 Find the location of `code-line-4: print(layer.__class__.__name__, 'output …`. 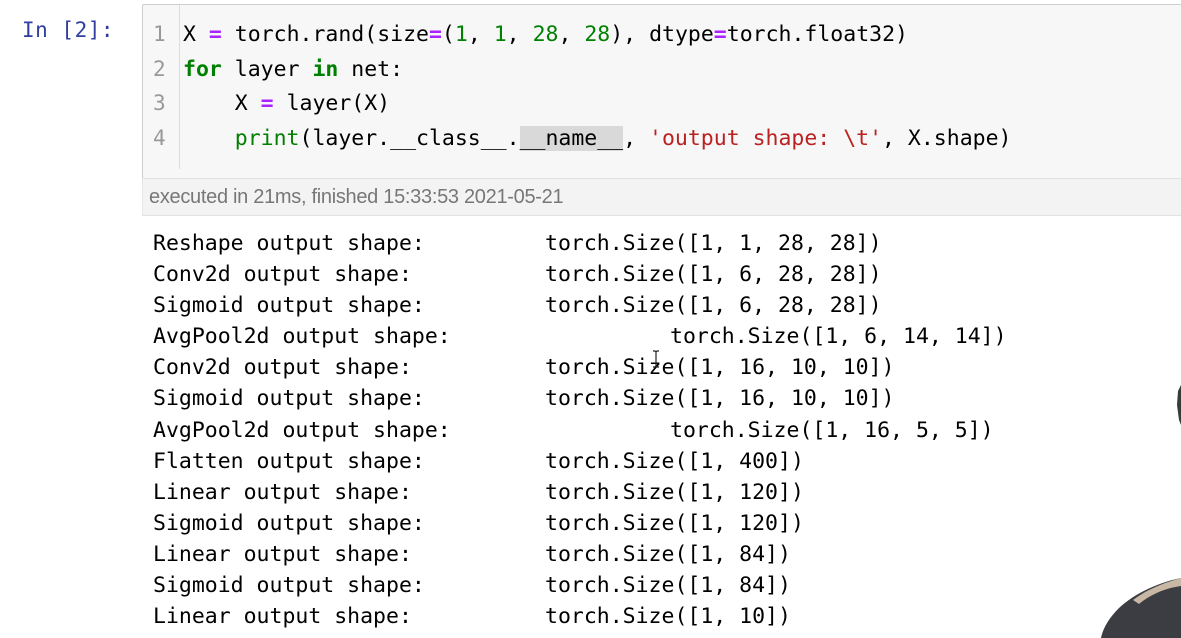

code-line-4: print(layer.__class__.__name__, 'output … is located at coordinates (597, 138).